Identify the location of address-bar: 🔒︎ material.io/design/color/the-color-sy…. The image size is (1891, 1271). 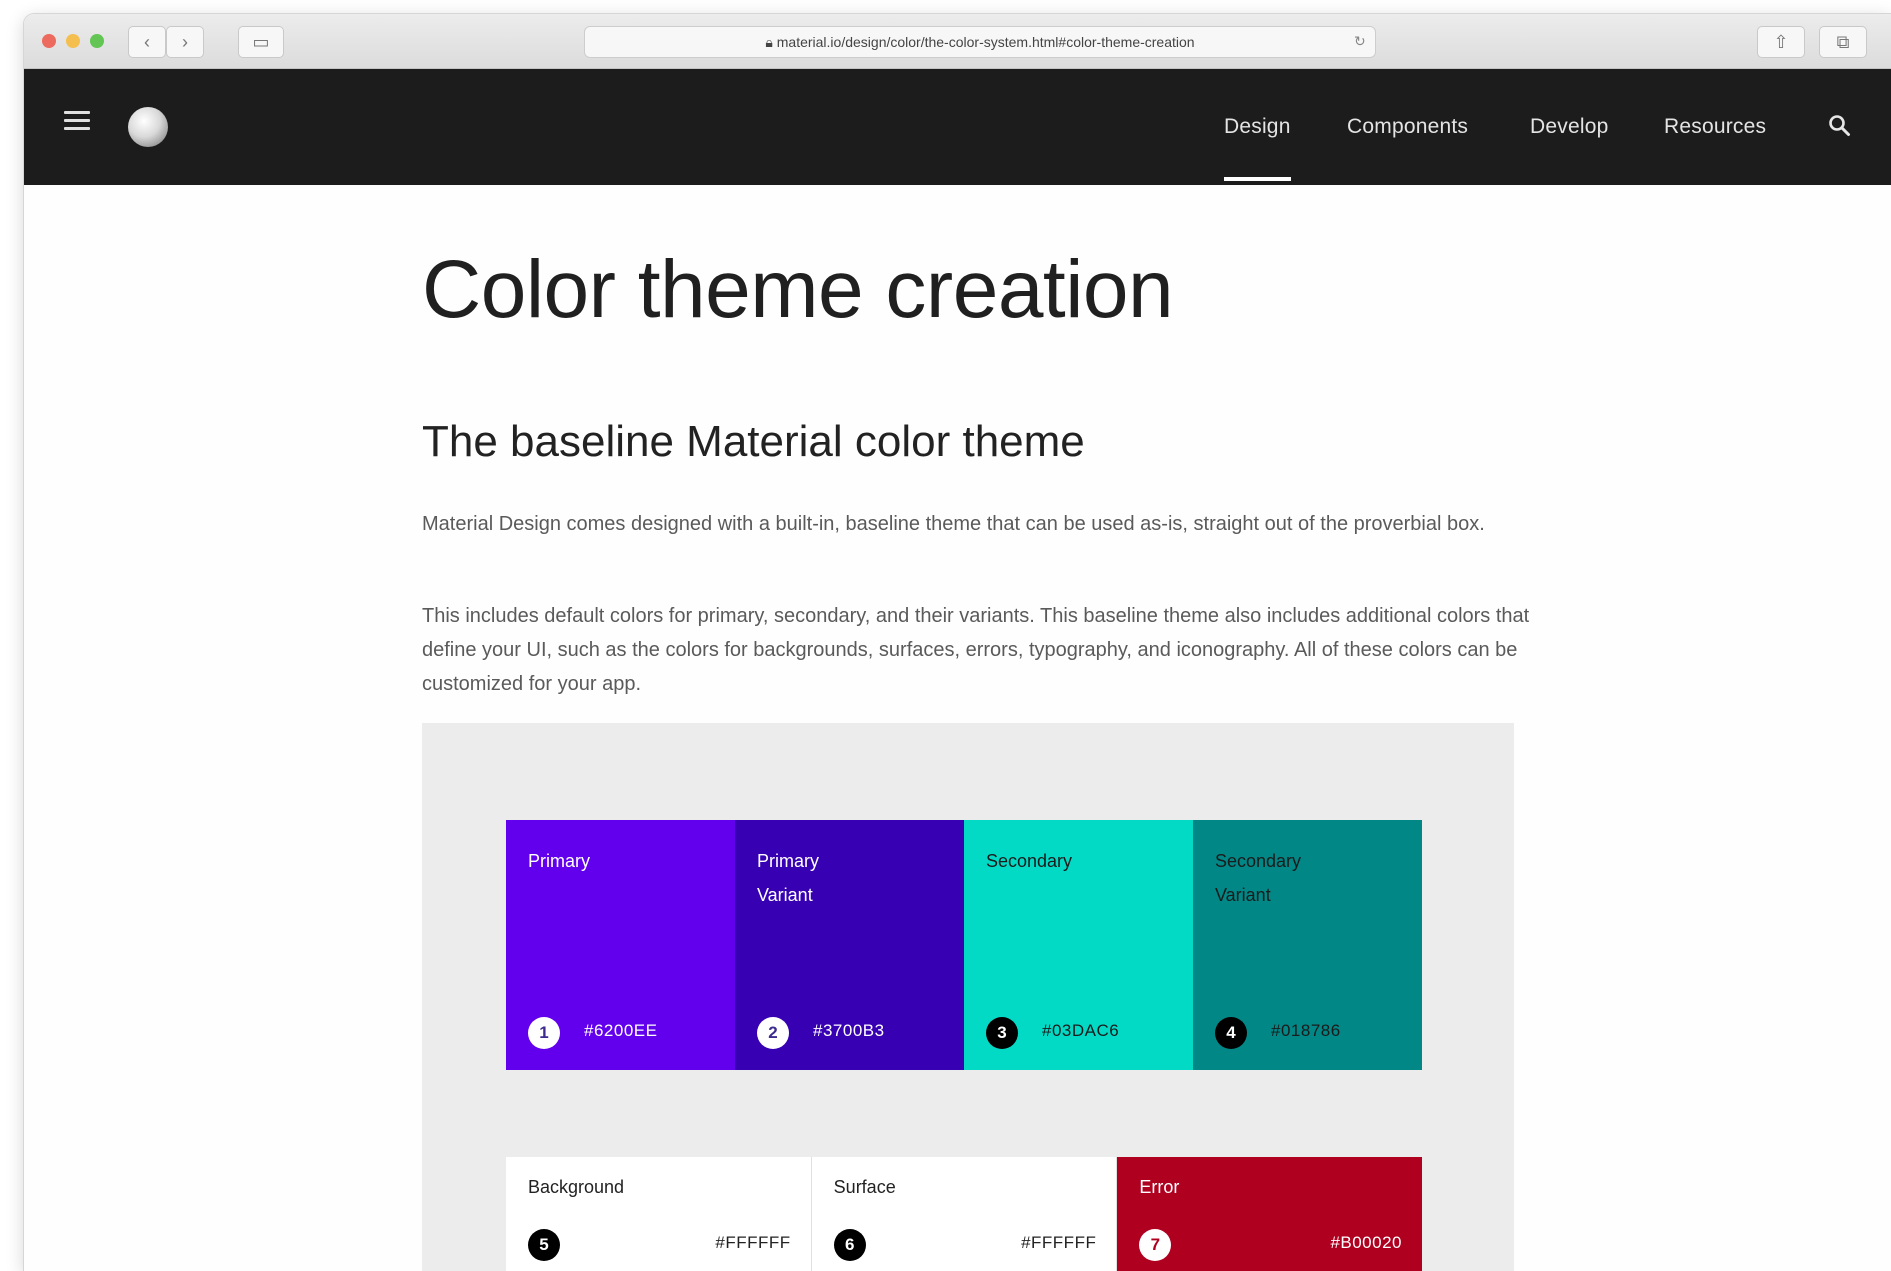
(980, 42).